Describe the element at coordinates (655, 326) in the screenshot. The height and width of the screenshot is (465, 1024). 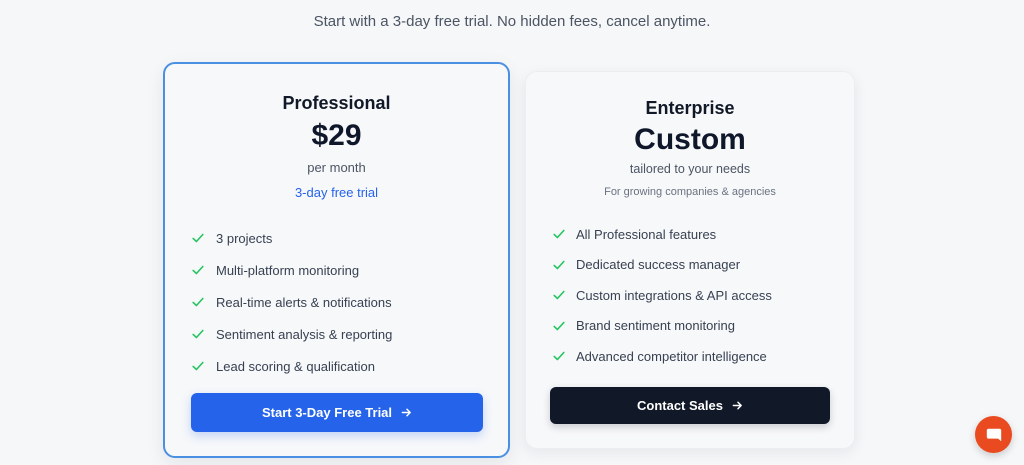
I see `feature-label: Brand sentiment monitoring` at that location.